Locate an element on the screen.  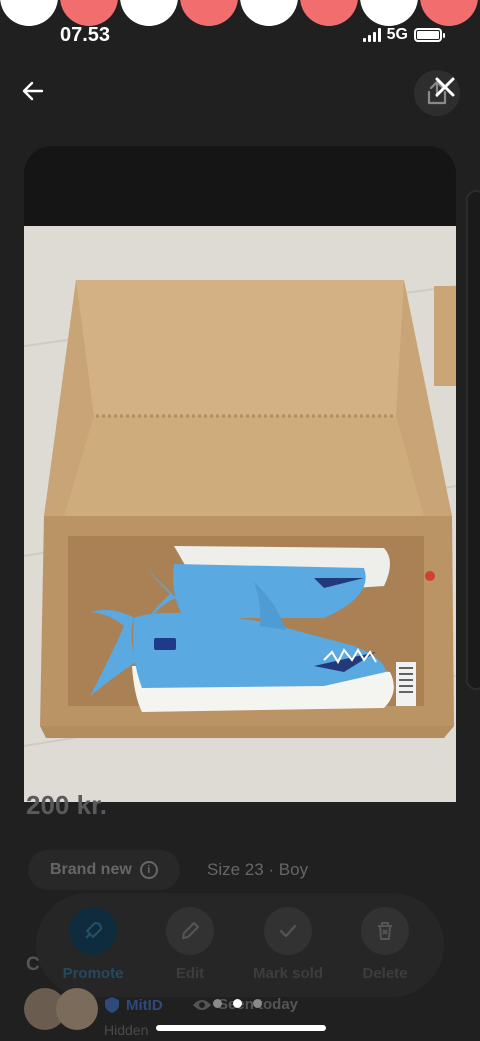
signal-icon is located at coordinates (371, 35).